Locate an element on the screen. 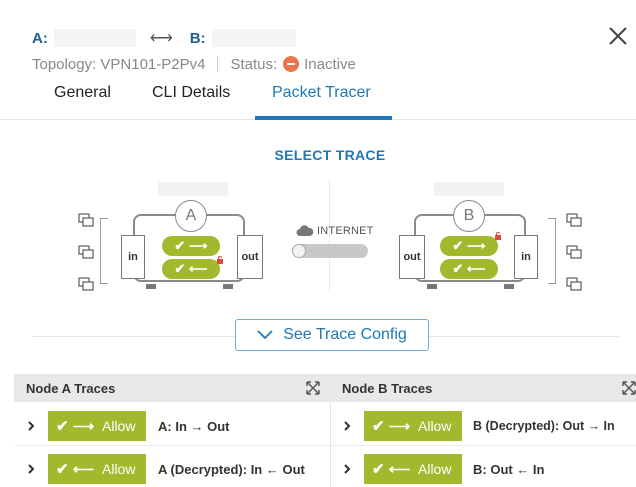  status-value: Inactive is located at coordinates (330, 64).